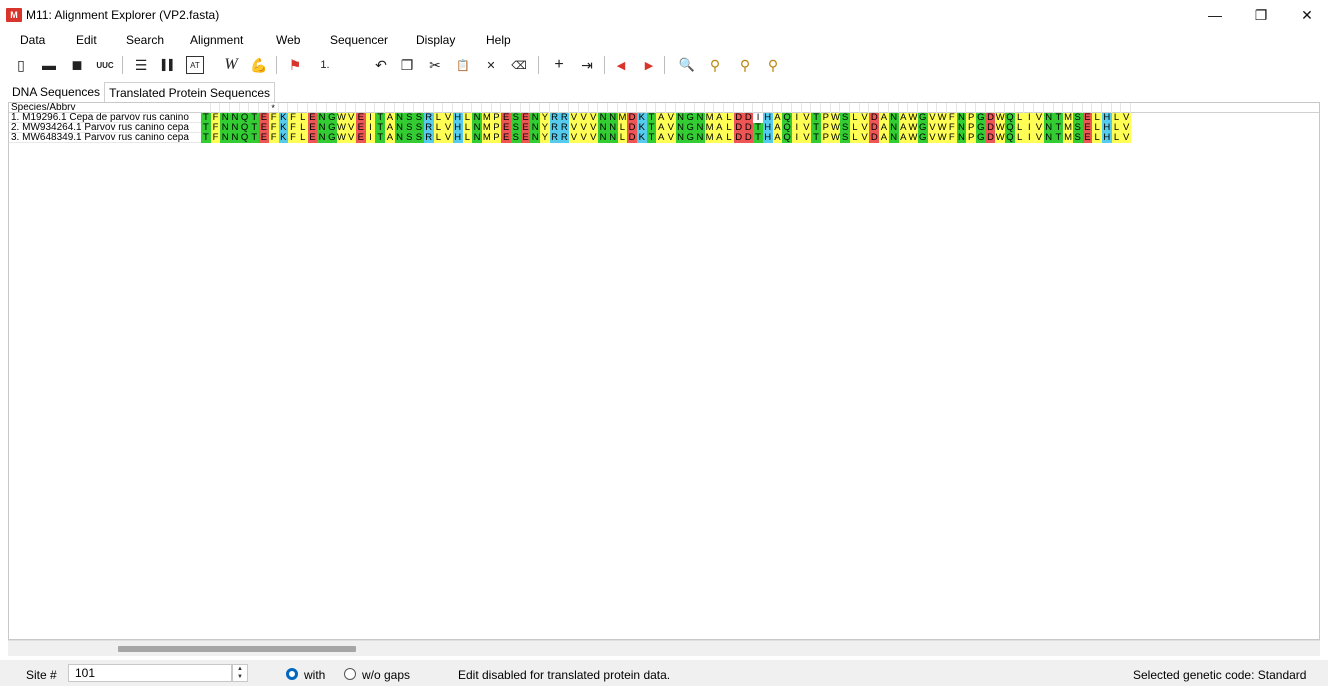 Image resolution: width=1328 pixels, height=686 pixels. What do you see at coordinates (231, 65) in the screenshot?
I see `web-icon: W` at bounding box center [231, 65].